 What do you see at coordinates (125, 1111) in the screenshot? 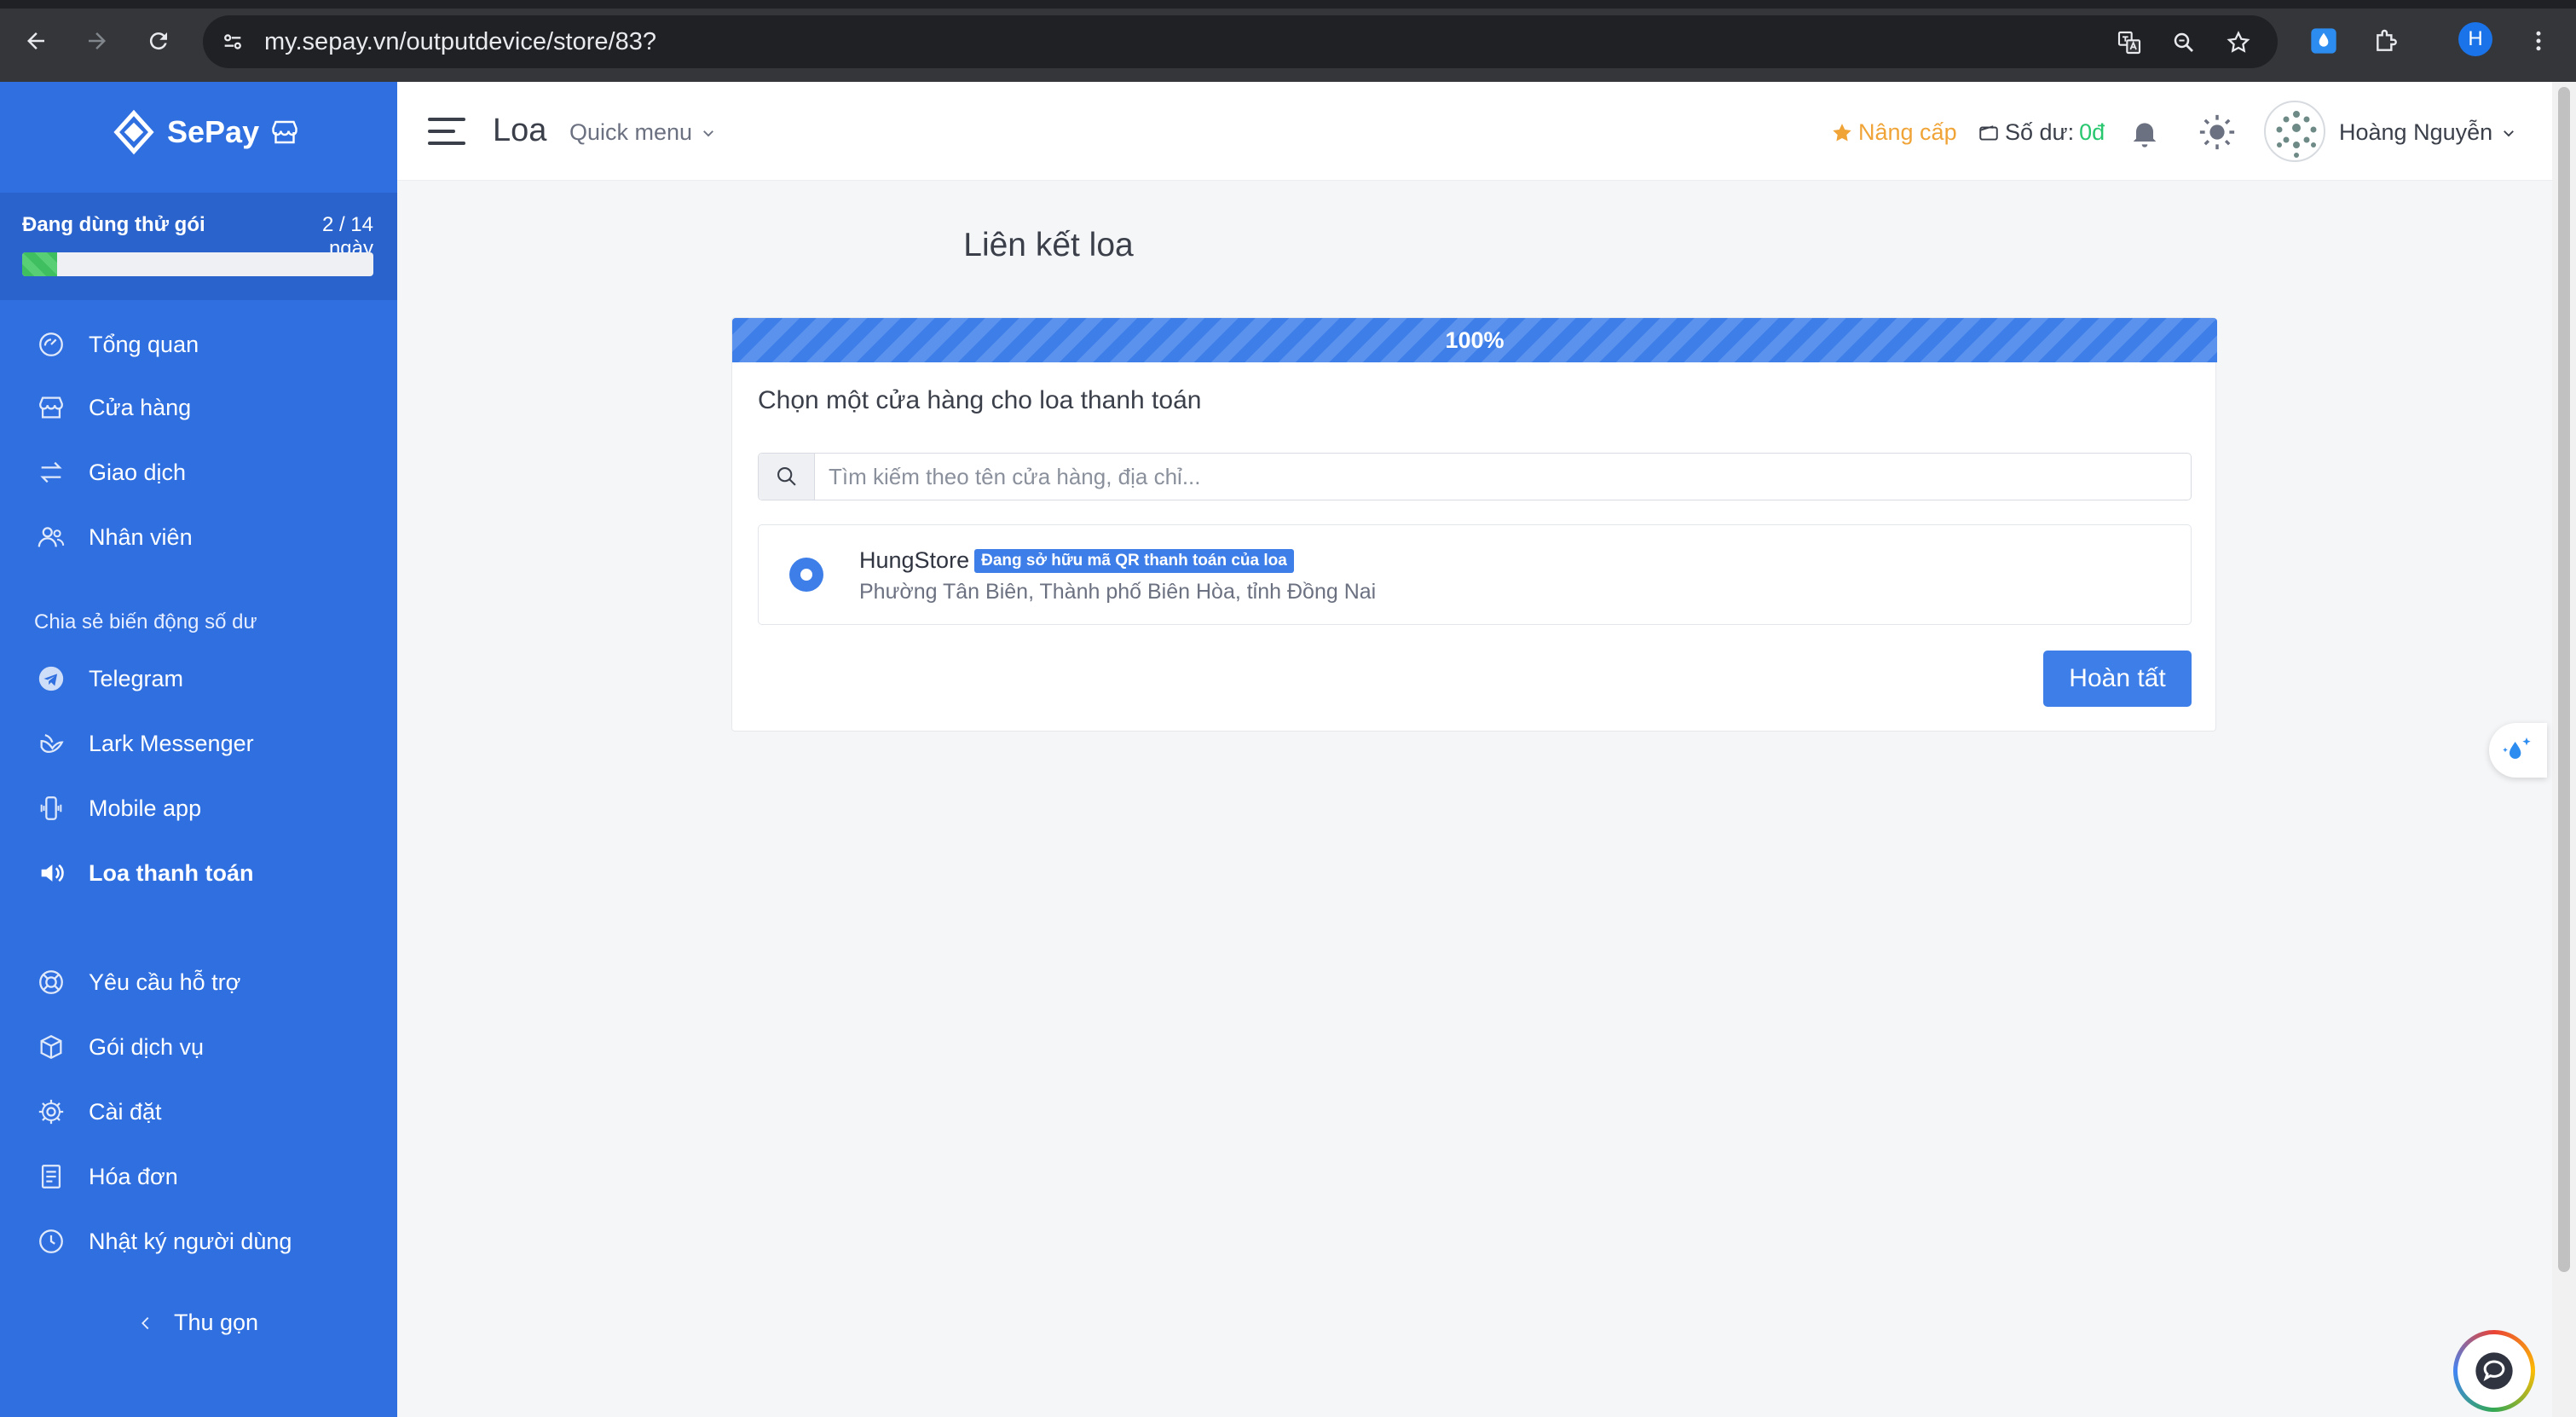
I see `sidebar-item-label: Cài đặt` at bounding box center [125, 1111].